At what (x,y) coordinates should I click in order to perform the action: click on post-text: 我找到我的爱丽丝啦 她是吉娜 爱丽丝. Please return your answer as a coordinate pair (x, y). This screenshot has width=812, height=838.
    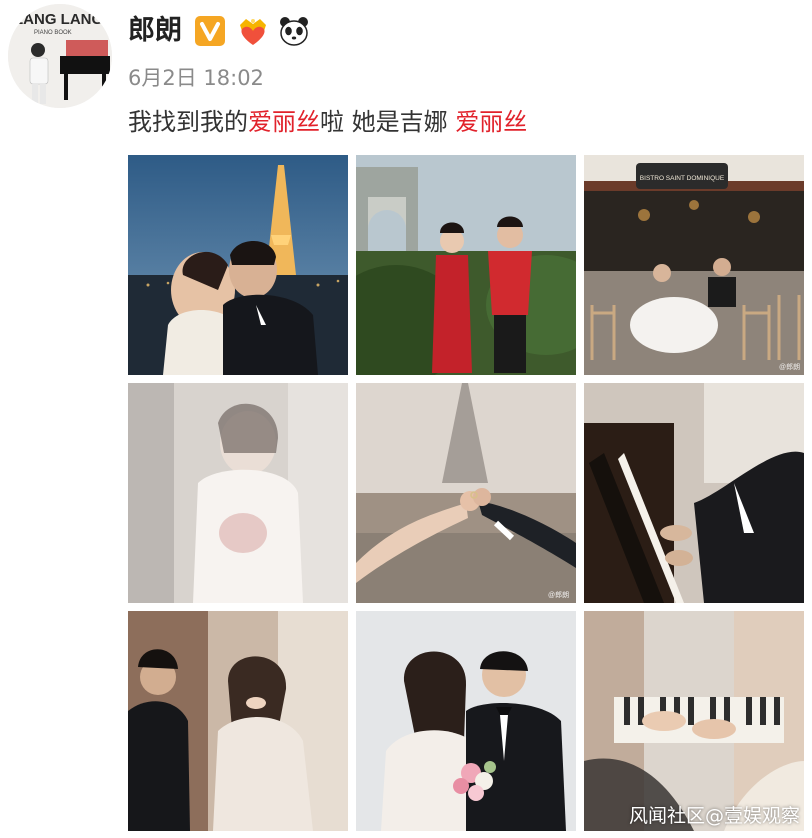
    Looking at the image, I should click on (327, 122).